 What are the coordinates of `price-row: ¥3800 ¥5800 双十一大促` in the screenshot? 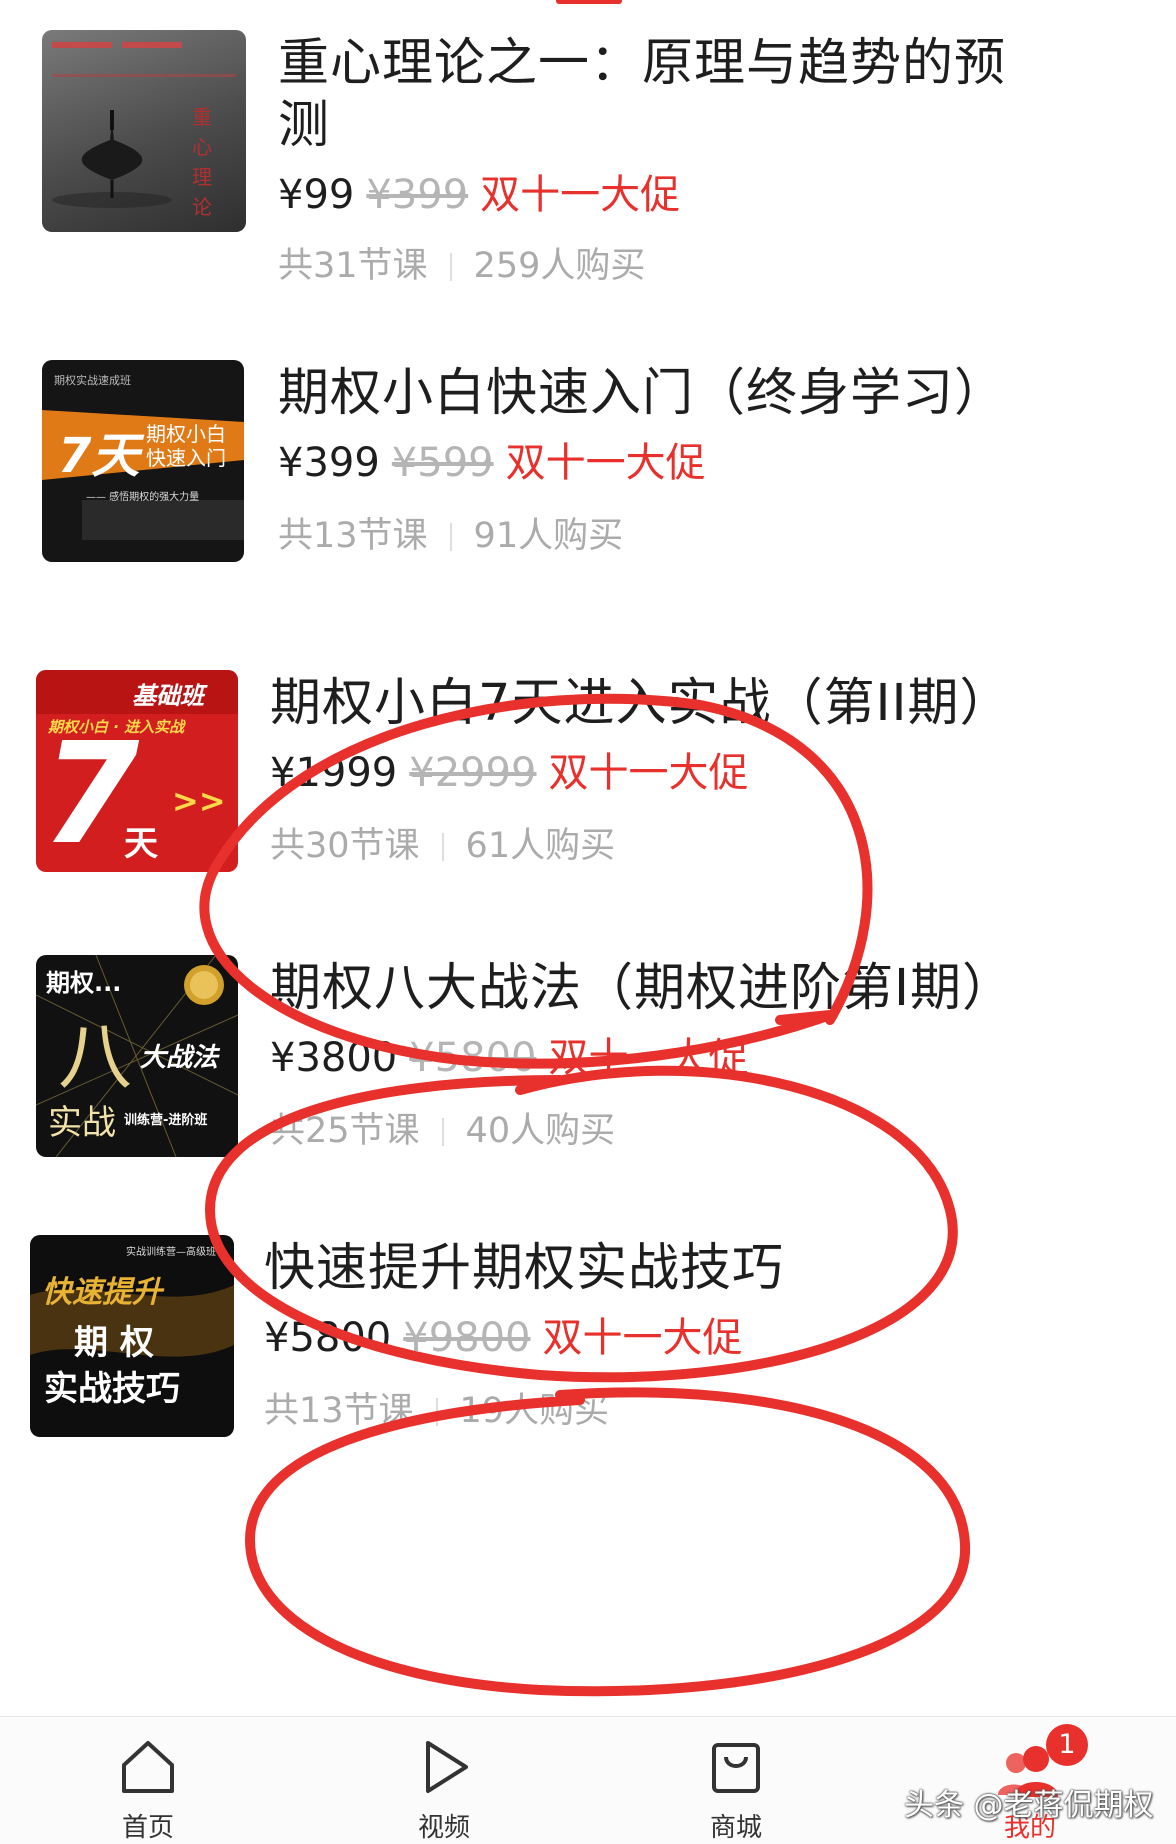 It's located at (509, 1058).